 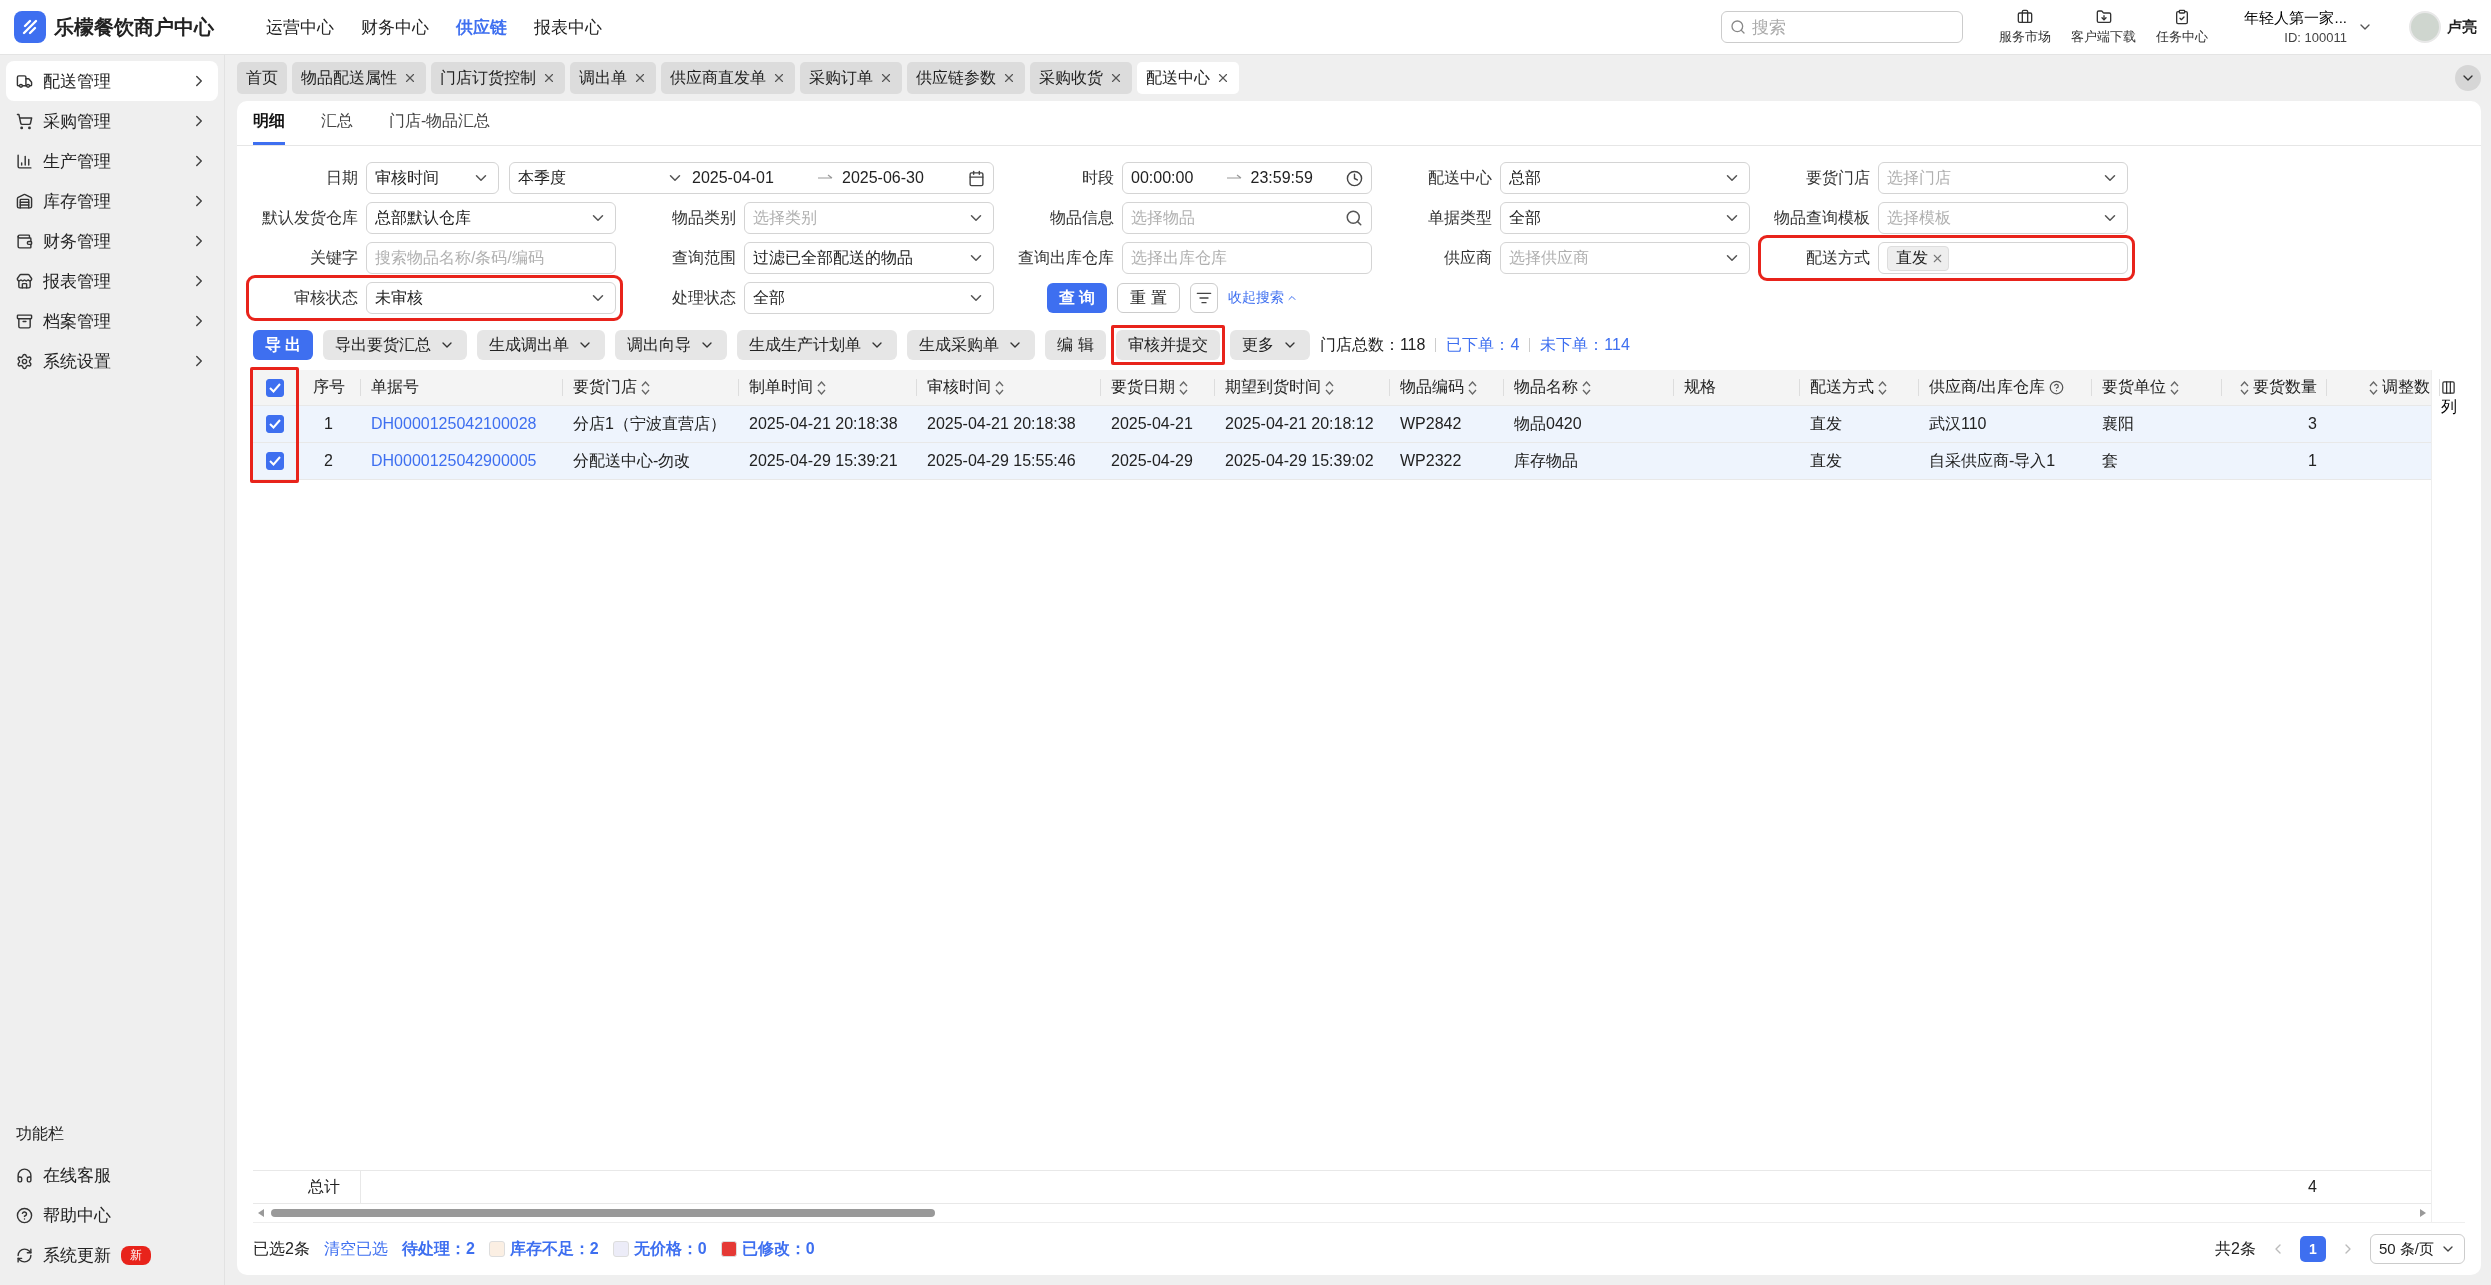 What do you see at coordinates (454, 424) in the screenshot?
I see `order-link: DH0000125042100028` at bounding box center [454, 424].